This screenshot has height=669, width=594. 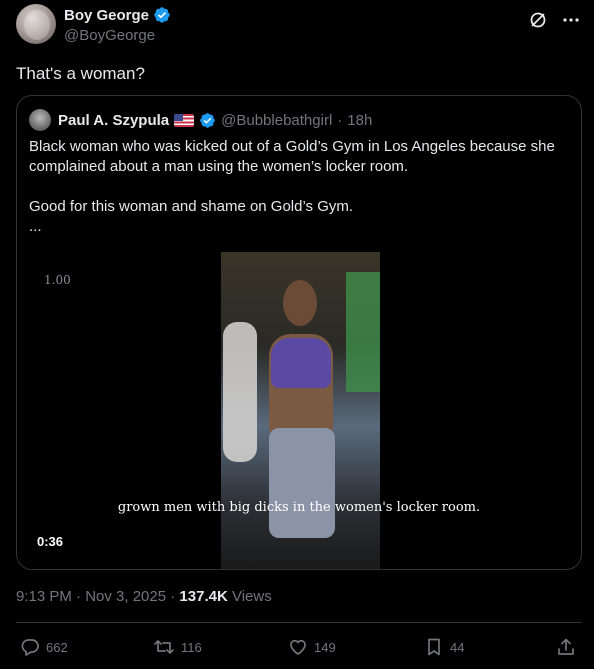 I want to click on tweet-meta: 9:13 PM · Nov 3, 2025 · 137.4K Views, so click(x=144, y=596).